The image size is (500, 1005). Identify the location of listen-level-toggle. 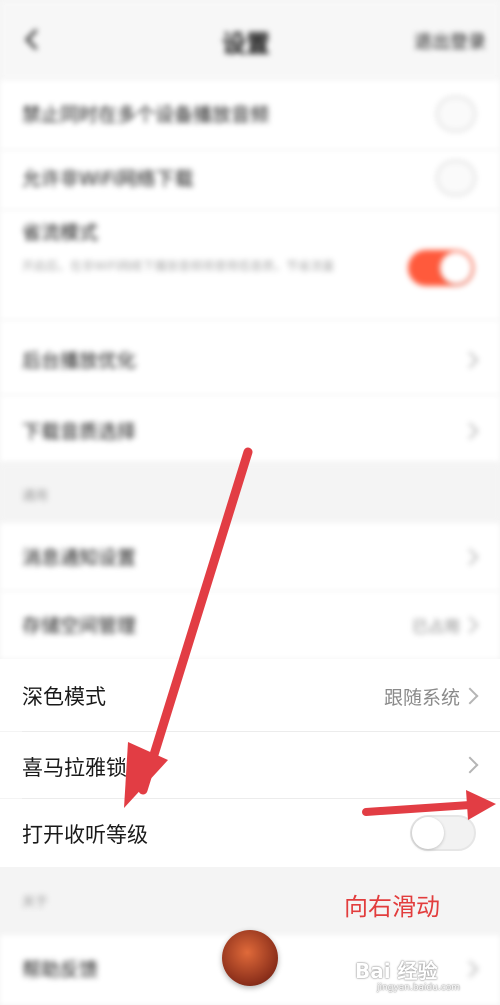
(443, 833).